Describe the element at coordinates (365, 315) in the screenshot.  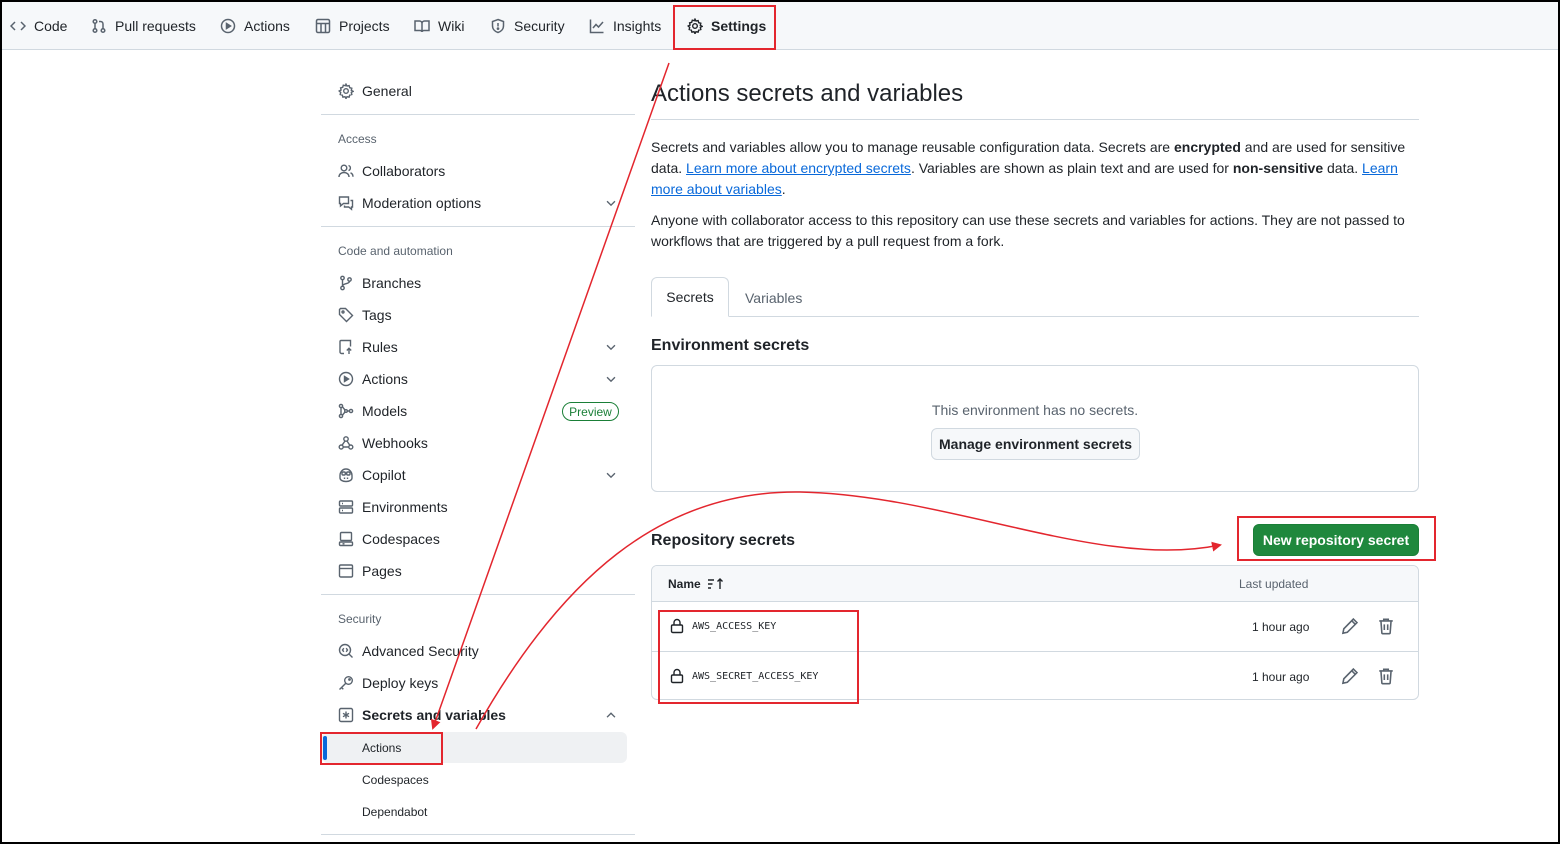
I see `sidebar-item-tags: Tags` at that location.